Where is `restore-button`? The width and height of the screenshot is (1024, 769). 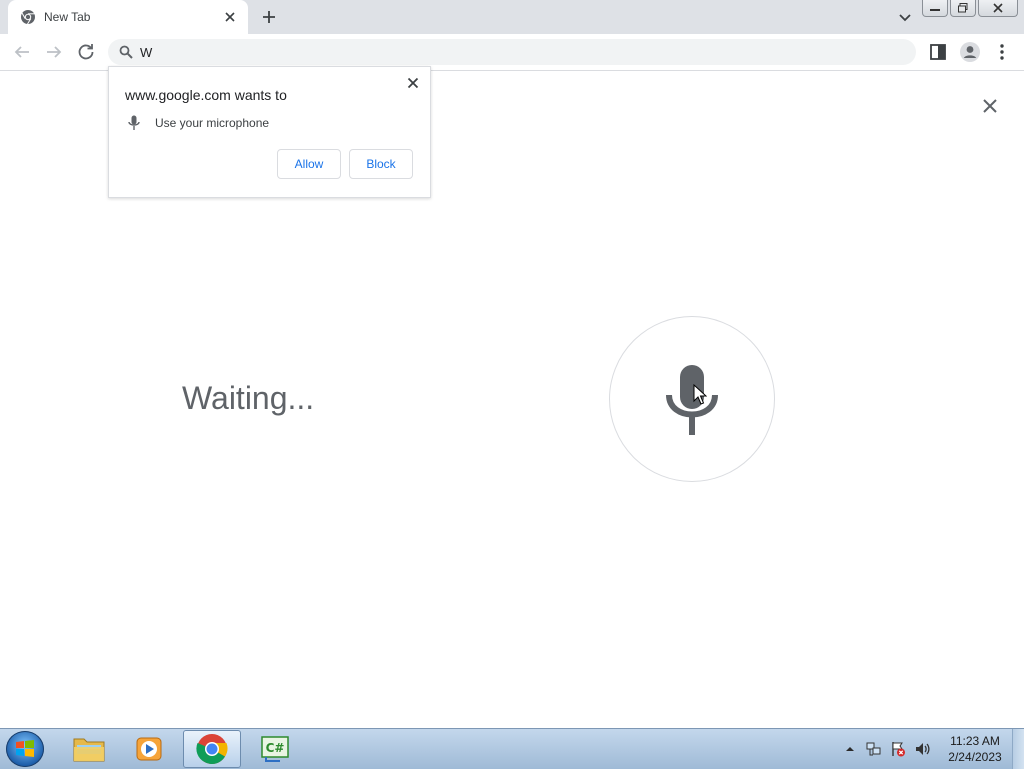 restore-button is located at coordinates (963, 8).